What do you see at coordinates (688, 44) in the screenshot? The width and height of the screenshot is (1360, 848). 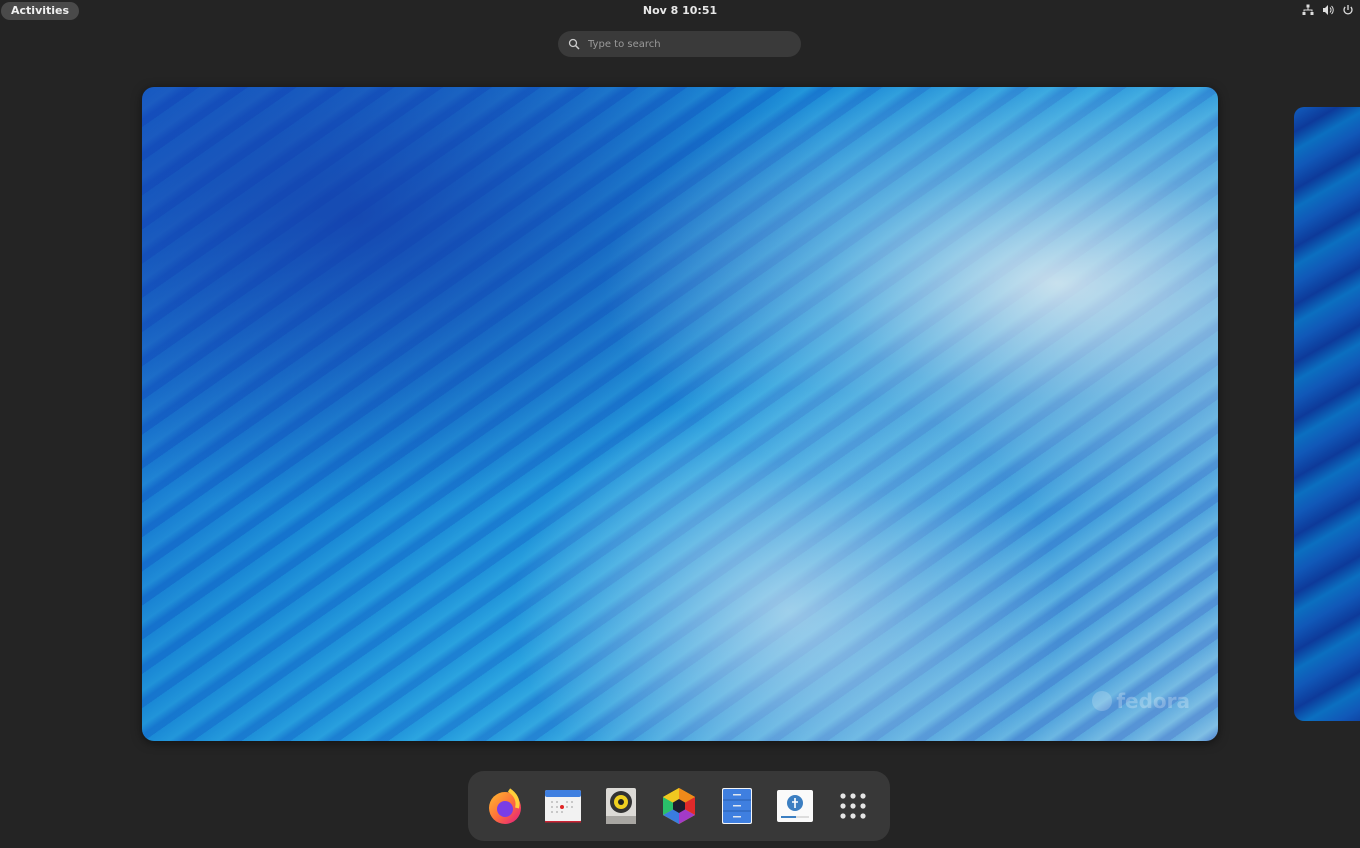 I see `search-input` at bounding box center [688, 44].